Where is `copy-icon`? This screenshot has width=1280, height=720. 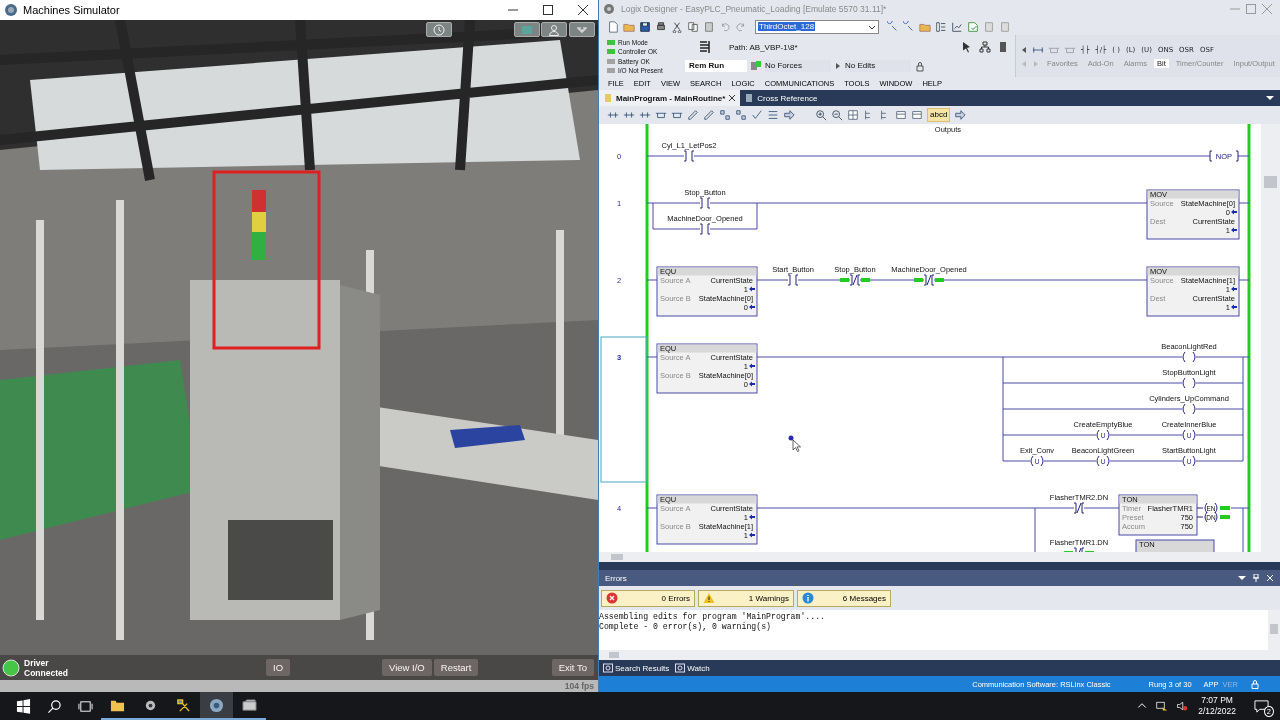
copy-icon is located at coordinates (693, 26).